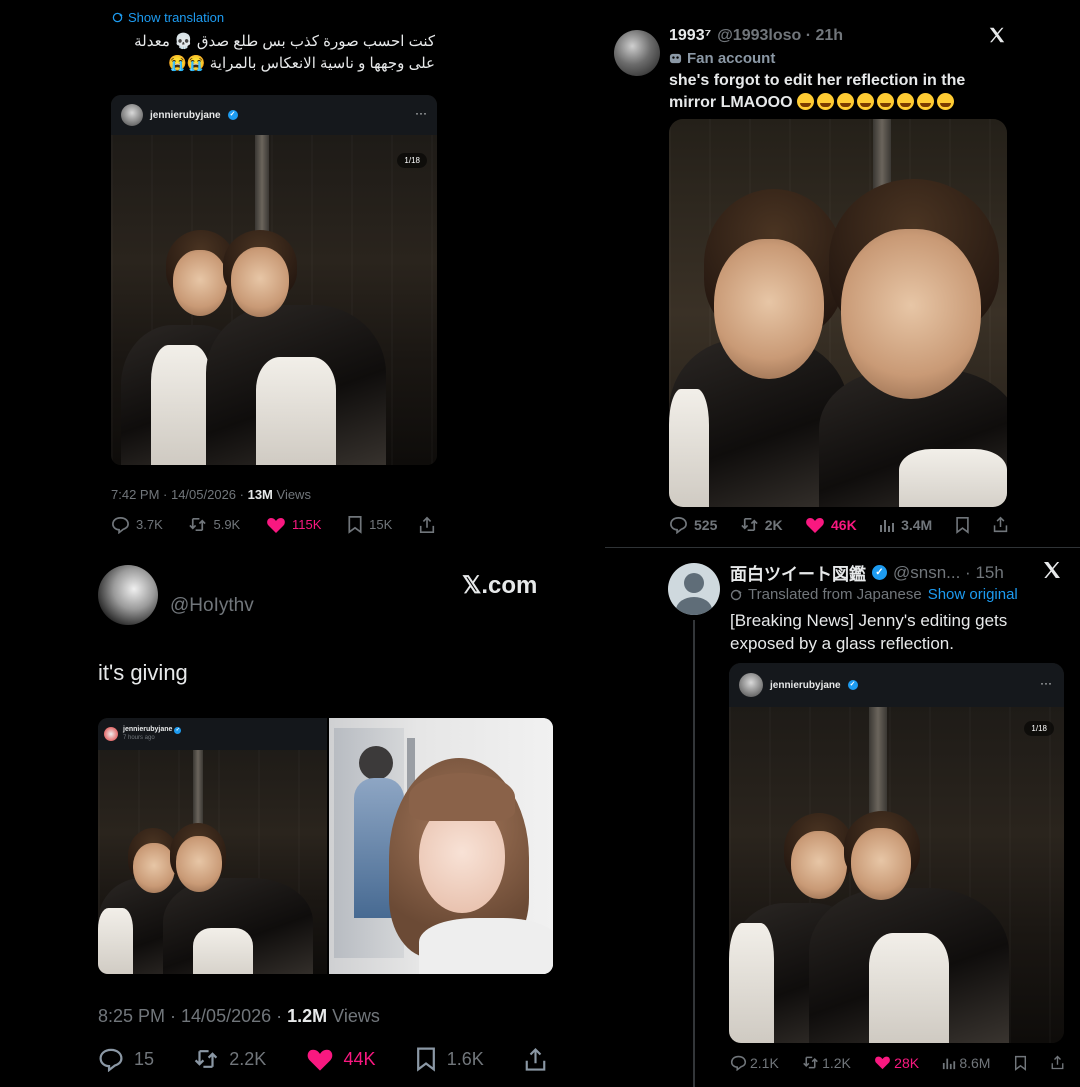 This screenshot has height=1087, width=1080. Describe the element at coordinates (869, 620) in the screenshot. I see `tweet-text-line: [Breaking News] Jenny's editing gets` at that location.